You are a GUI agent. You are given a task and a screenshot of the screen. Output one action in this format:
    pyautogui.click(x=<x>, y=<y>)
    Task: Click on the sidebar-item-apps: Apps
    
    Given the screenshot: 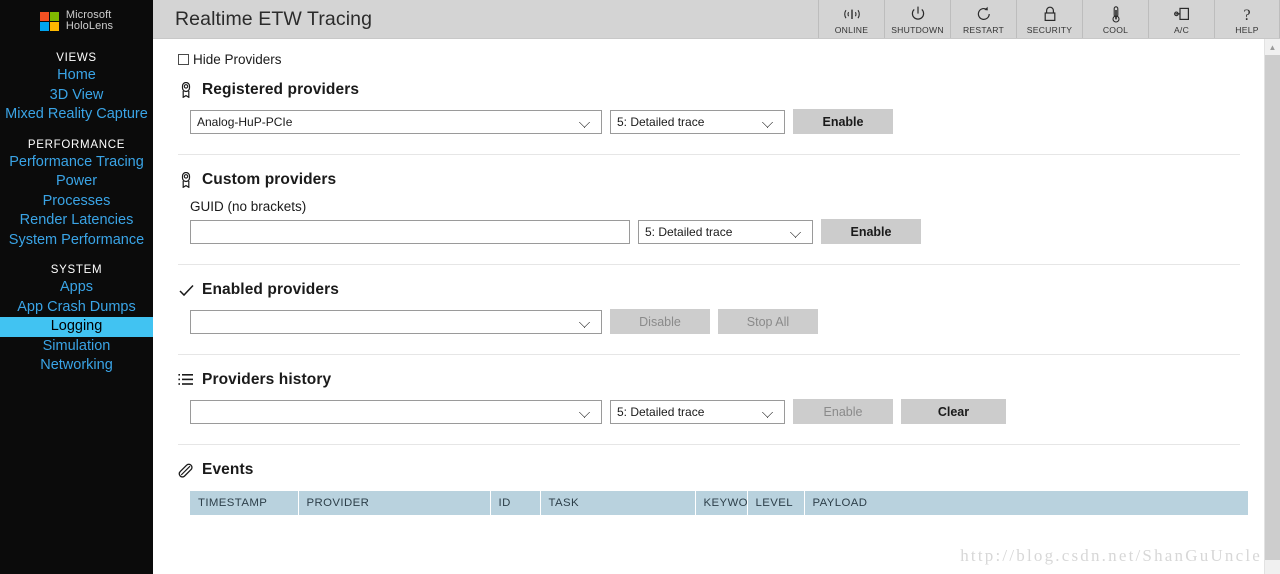 What is the action you would take?
    pyautogui.click(x=76, y=288)
    